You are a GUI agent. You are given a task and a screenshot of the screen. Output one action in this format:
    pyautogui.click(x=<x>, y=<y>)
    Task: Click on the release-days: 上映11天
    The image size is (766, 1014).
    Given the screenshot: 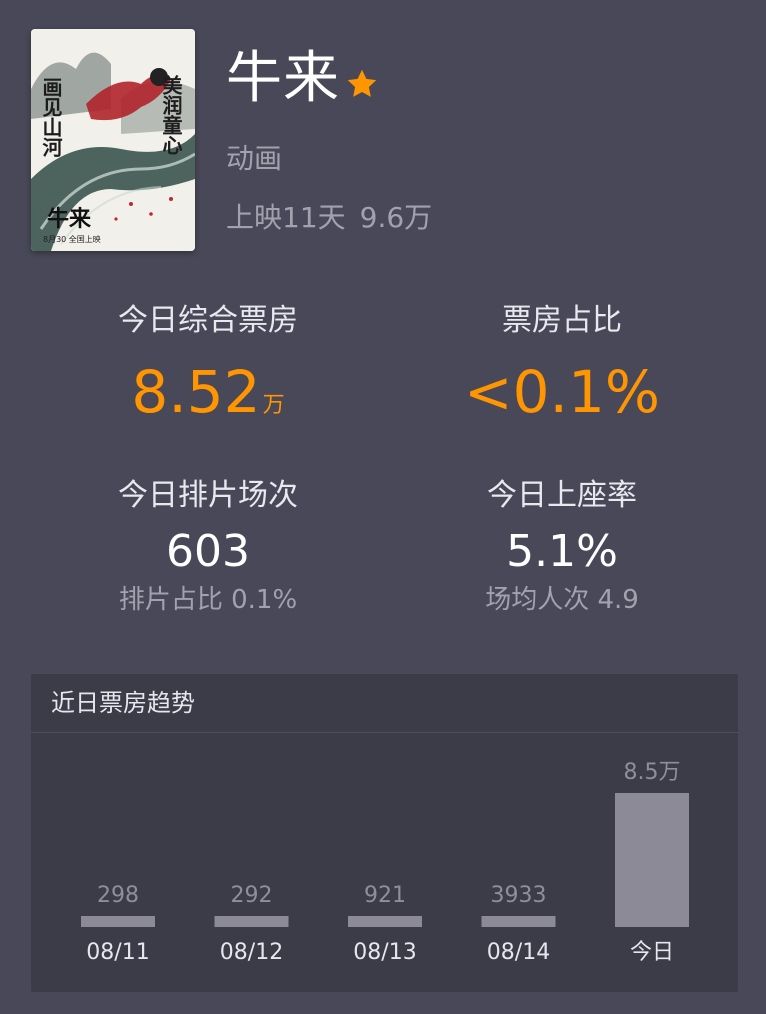 What is the action you would take?
    pyautogui.click(x=286, y=217)
    